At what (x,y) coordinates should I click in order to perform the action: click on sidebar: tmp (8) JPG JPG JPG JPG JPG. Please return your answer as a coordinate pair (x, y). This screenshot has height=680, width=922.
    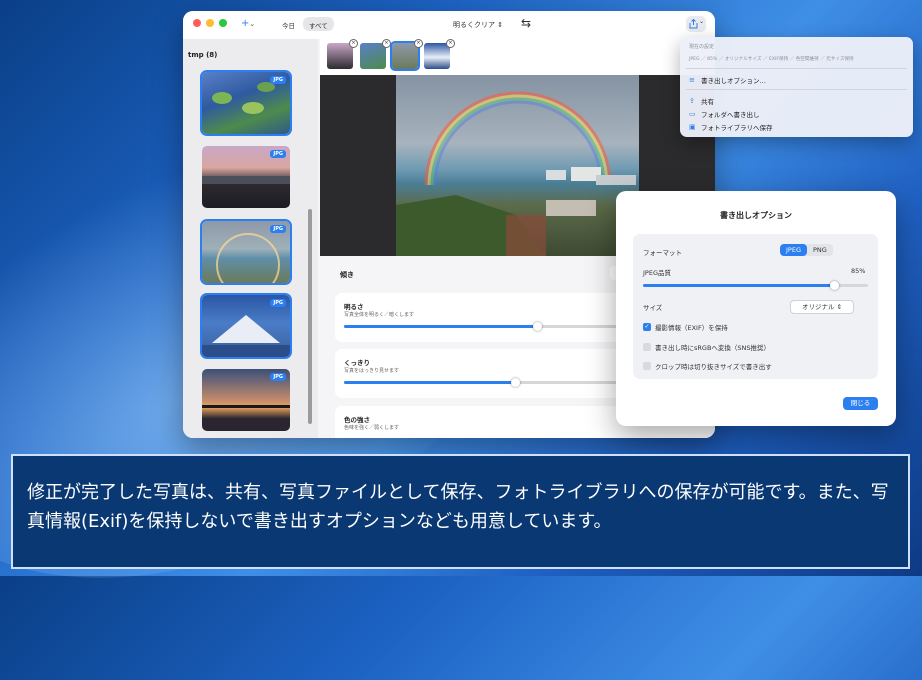
    Looking at the image, I should click on (250, 238).